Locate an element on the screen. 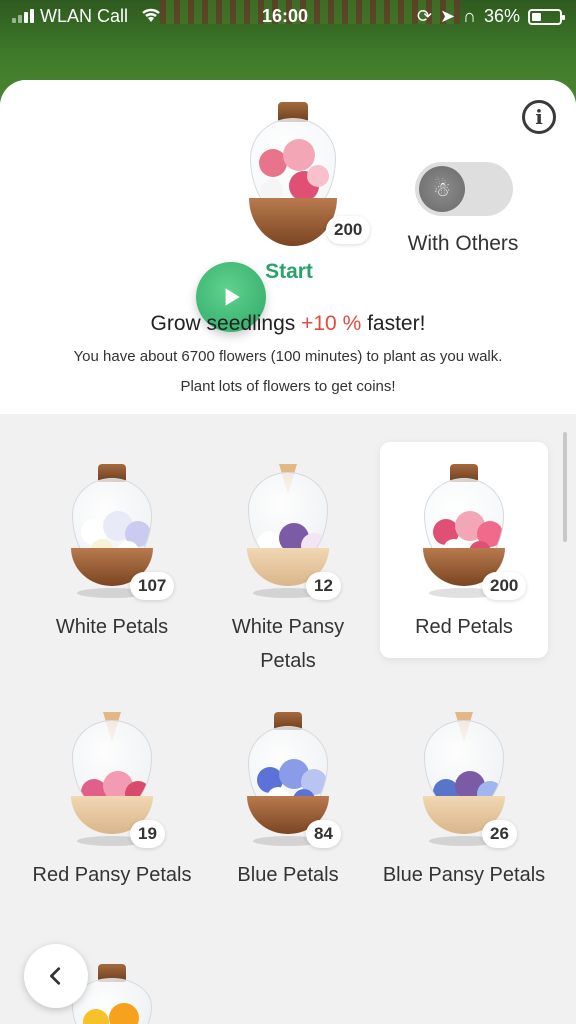 Image resolution: width=576 pixels, height=1024 pixels. rotation-lock-icon: ⟳ is located at coordinates (424, 16).